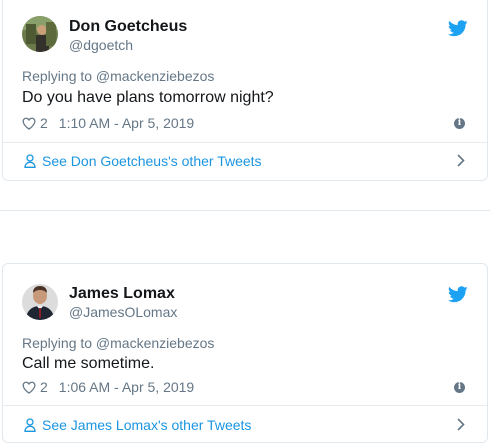  Describe the element at coordinates (152, 161) in the screenshot. I see `see-other-tweets-label: See Don Goetcheus's other Tweets` at that location.